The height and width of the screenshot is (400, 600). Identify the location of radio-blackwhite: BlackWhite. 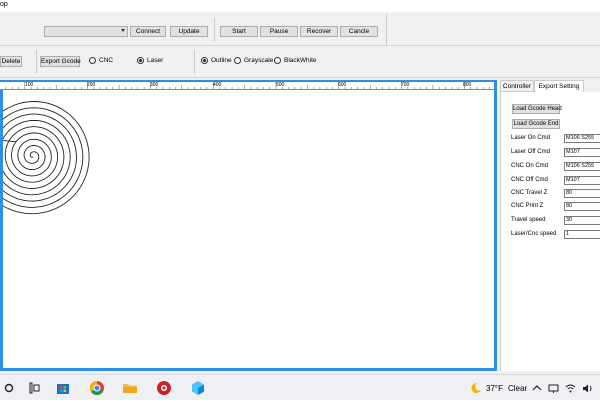
(295, 60).